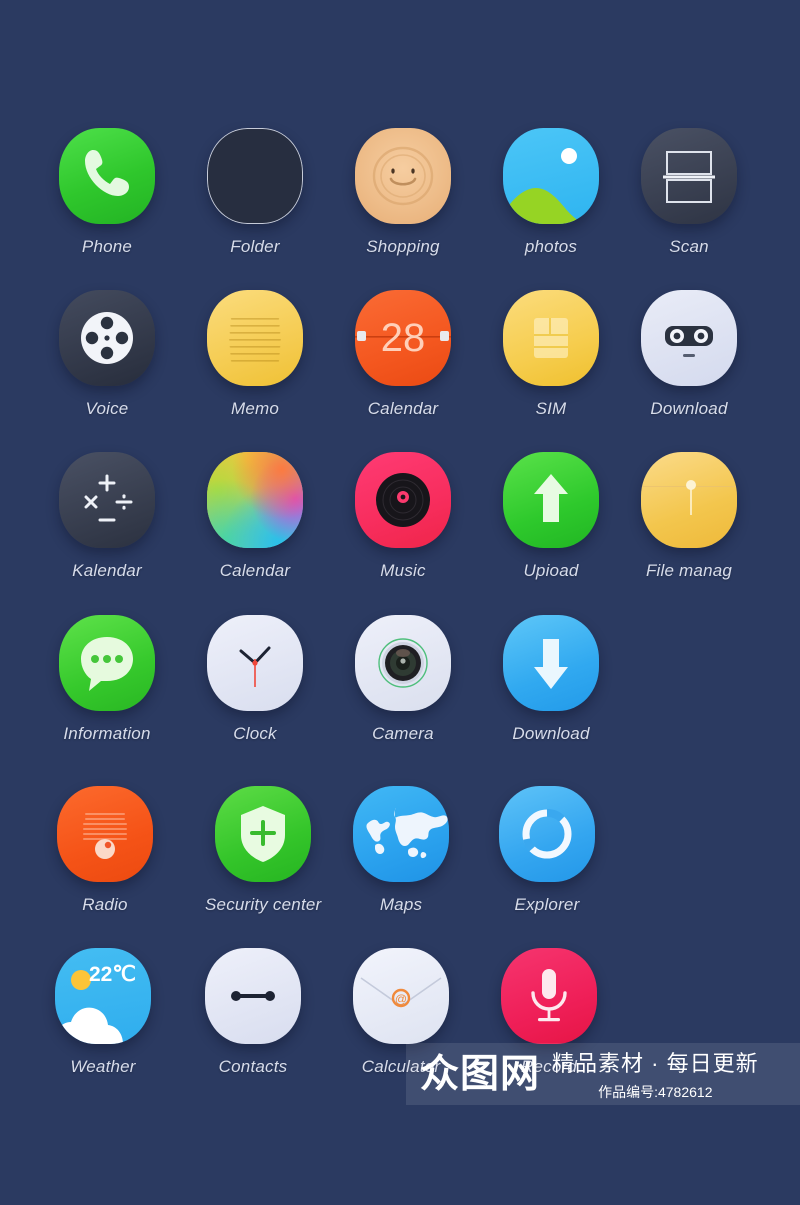 This screenshot has height=1205, width=800. Describe the element at coordinates (107, 733) in the screenshot. I see `app-icon-label: Information` at that location.